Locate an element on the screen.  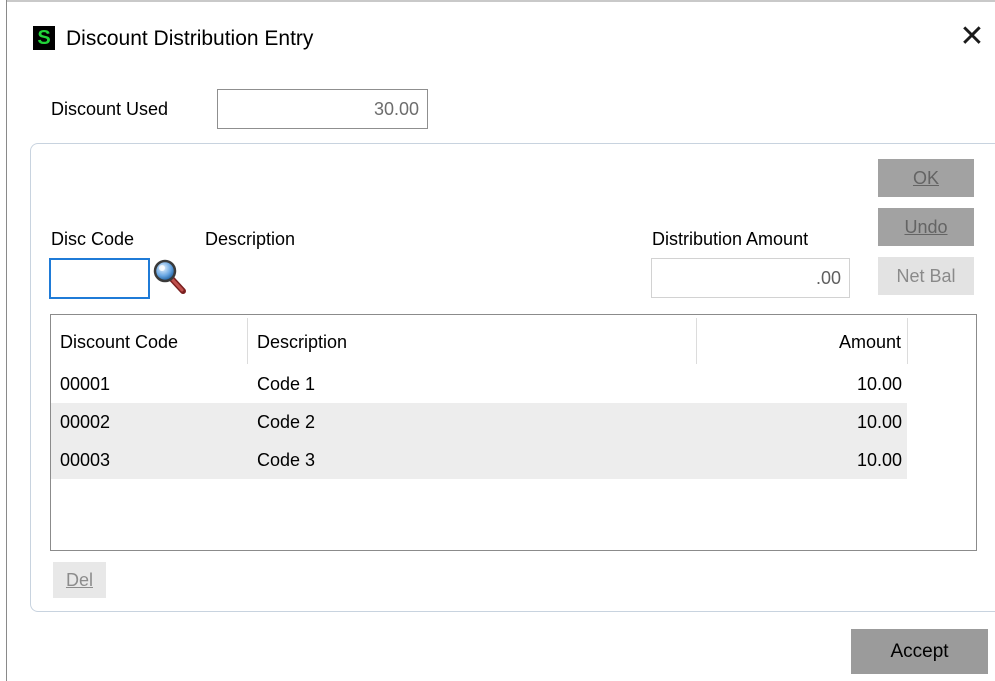
net-bal-button-label: Net Bal is located at coordinates (926, 276).